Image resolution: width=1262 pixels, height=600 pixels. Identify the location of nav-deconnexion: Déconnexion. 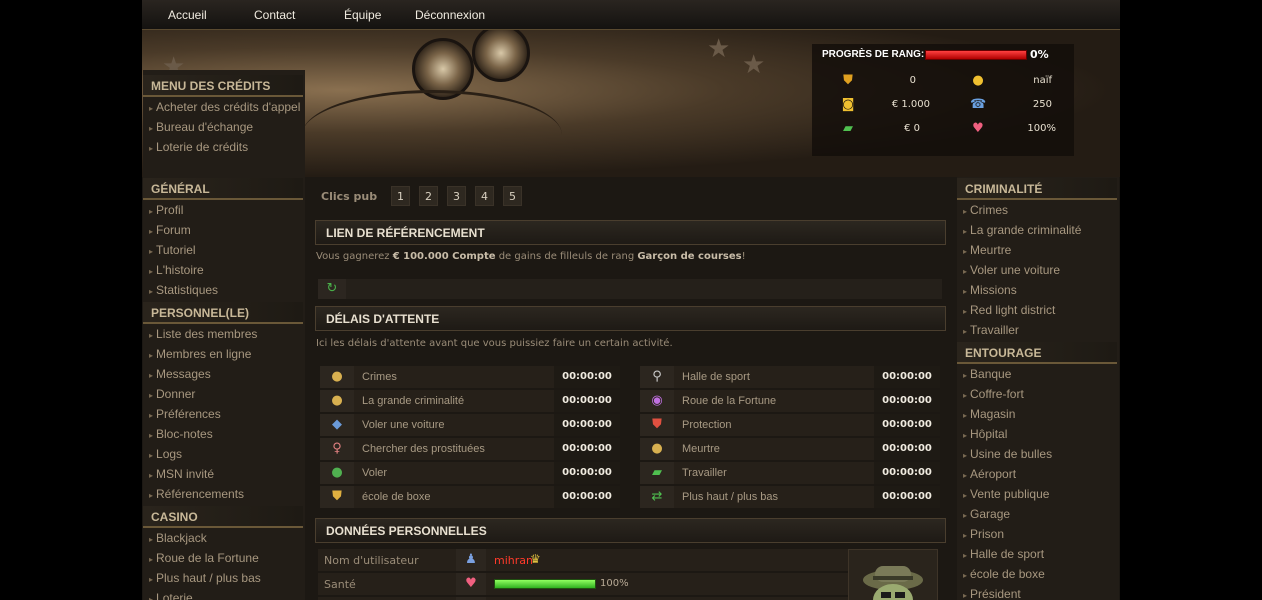
(450, 15).